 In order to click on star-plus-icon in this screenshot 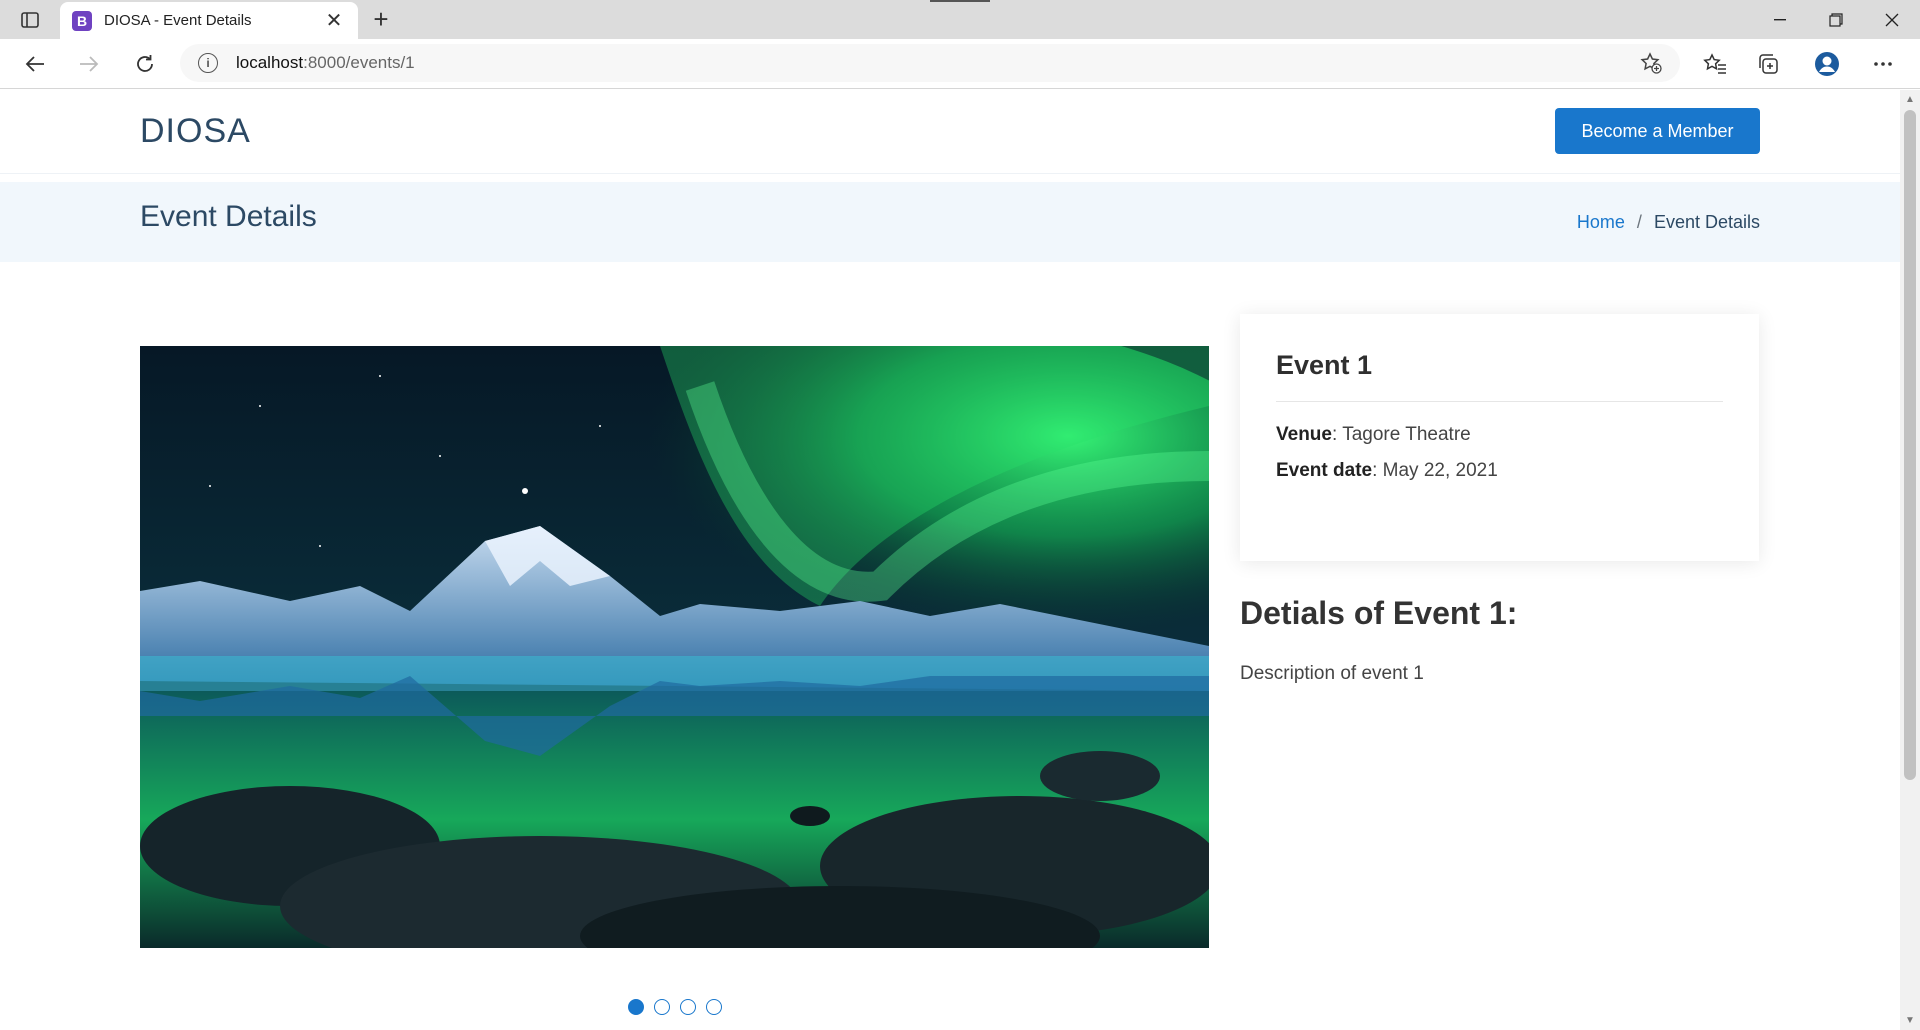, I will do `click(1651, 66)`.